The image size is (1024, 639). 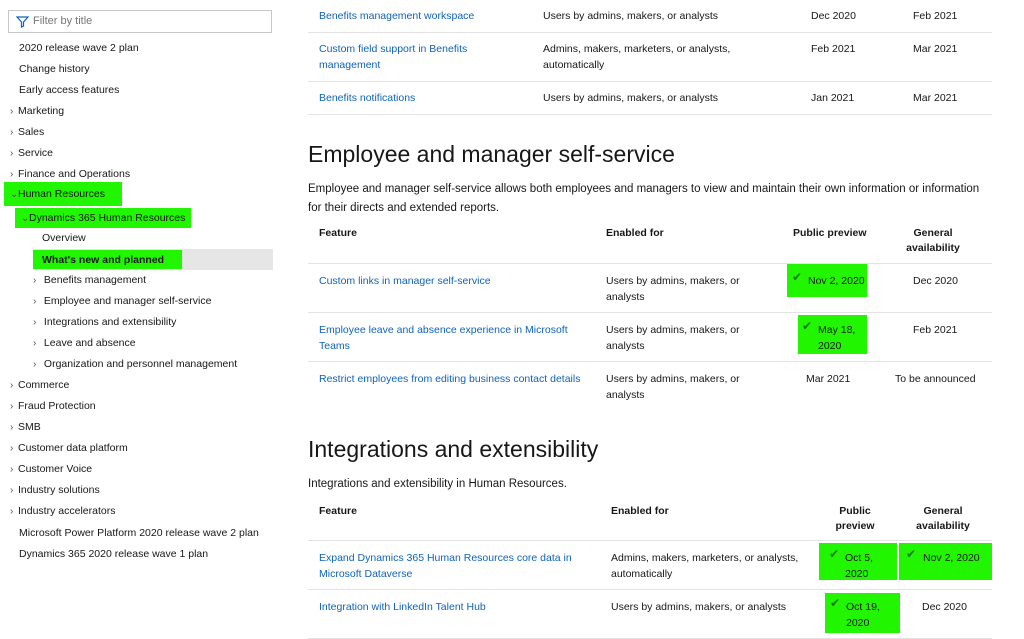 I want to click on sidebar-item-overview: Overview, so click(x=64, y=238).